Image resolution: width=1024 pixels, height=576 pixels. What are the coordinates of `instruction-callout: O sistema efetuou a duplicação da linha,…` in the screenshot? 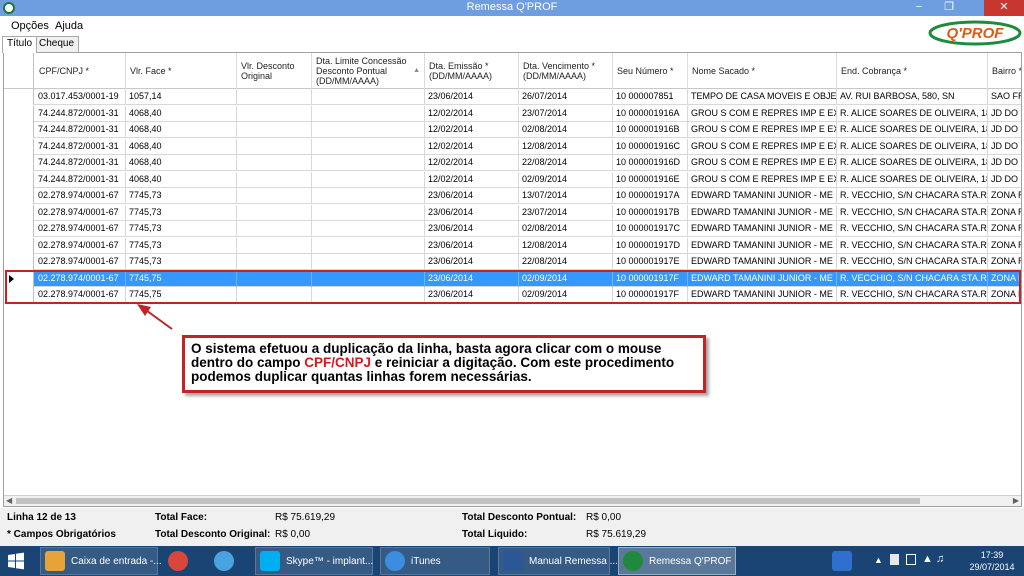 It's located at (444, 364).